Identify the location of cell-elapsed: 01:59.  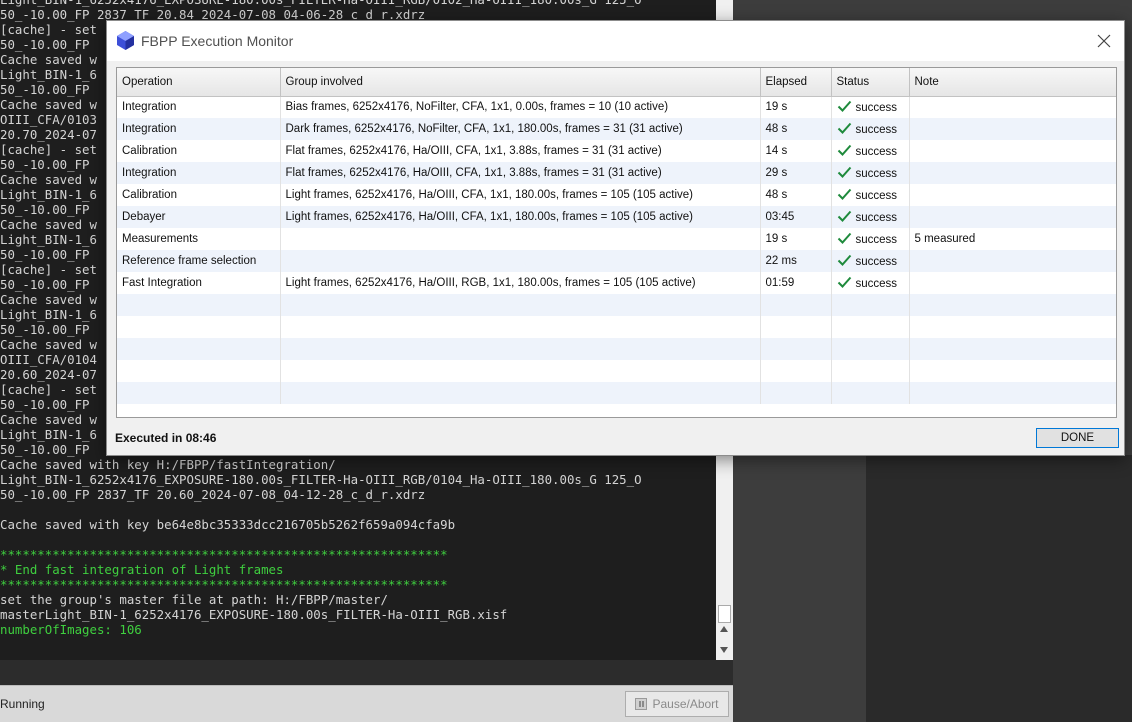
(796, 283).